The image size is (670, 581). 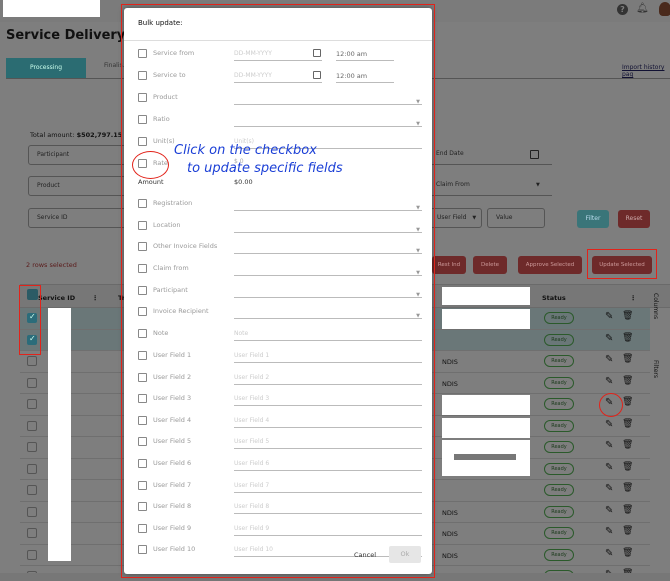 What do you see at coordinates (51, 8) in the screenshot?
I see `logo-placeholder` at bounding box center [51, 8].